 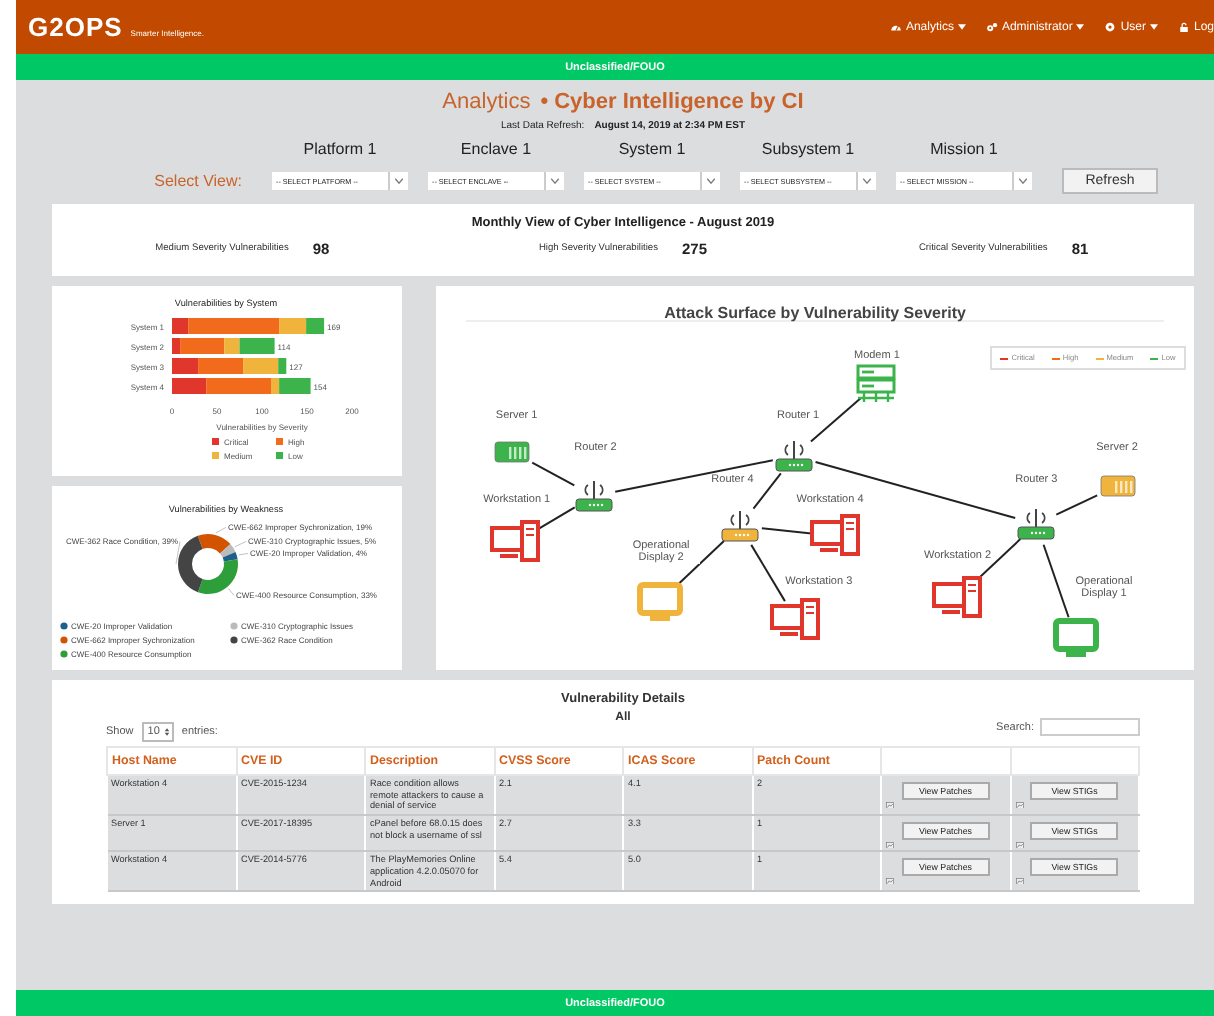 What do you see at coordinates (75, 27) in the screenshot?
I see `logo: G2OPS` at bounding box center [75, 27].